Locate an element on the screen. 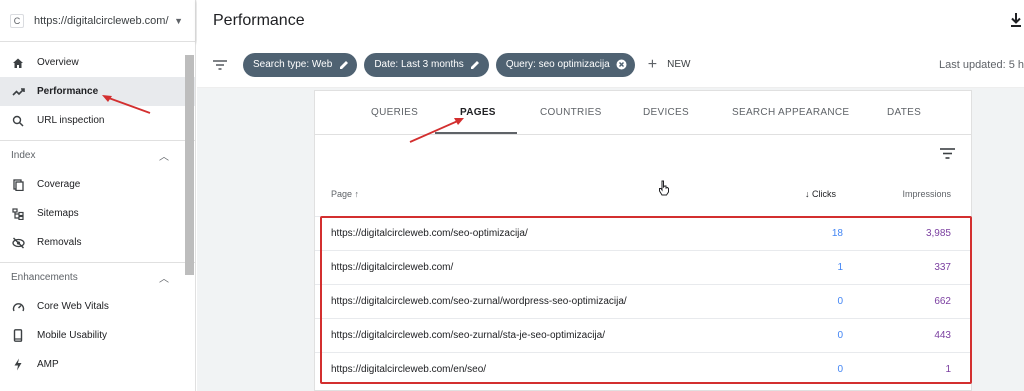  trending-up-icon is located at coordinates (18, 92).